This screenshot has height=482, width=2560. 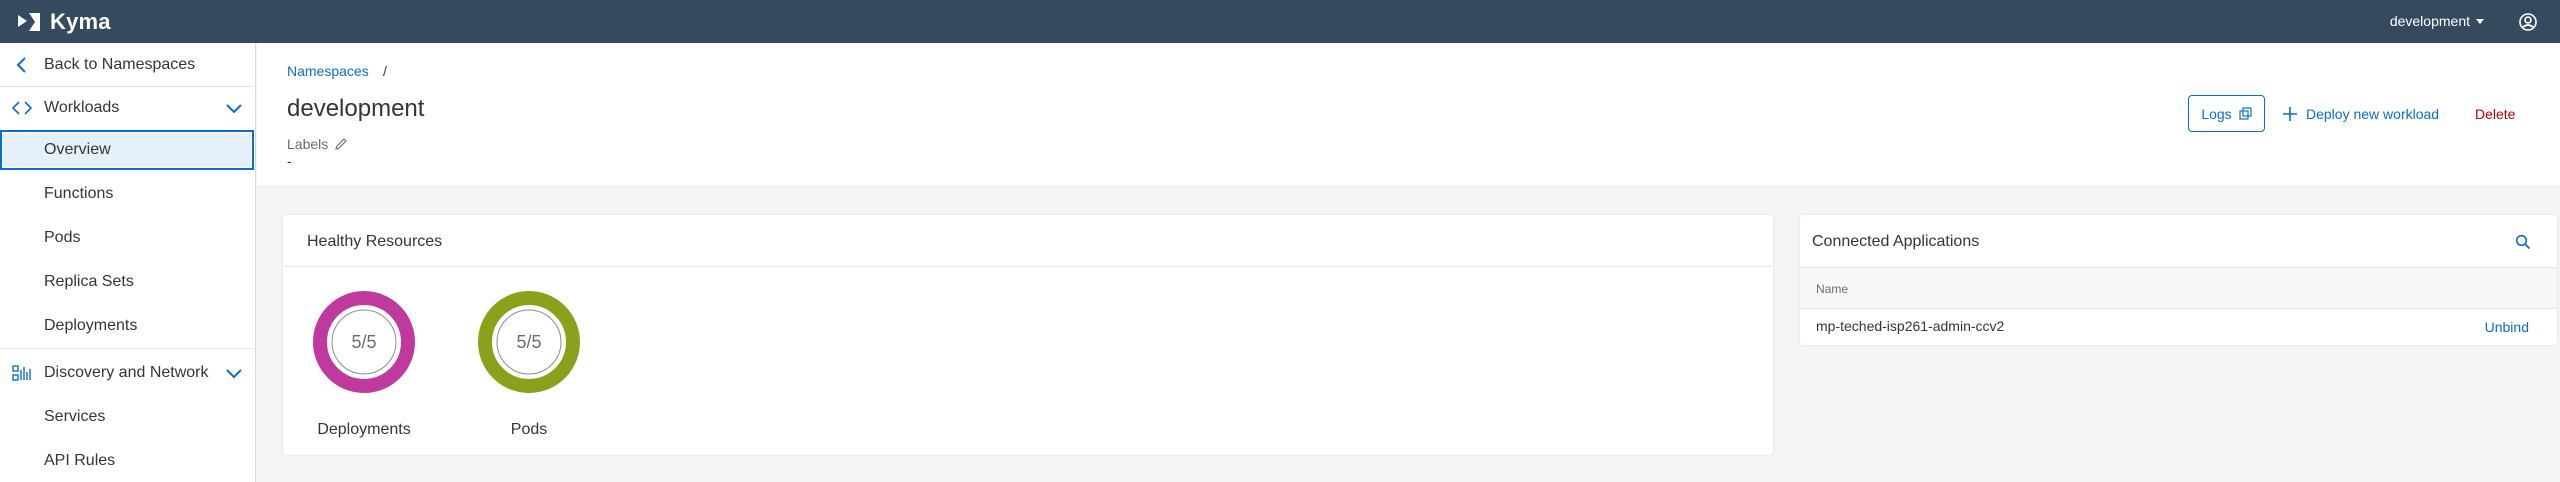 I want to click on sidebar-item-pods: Pods, so click(x=127, y=238).